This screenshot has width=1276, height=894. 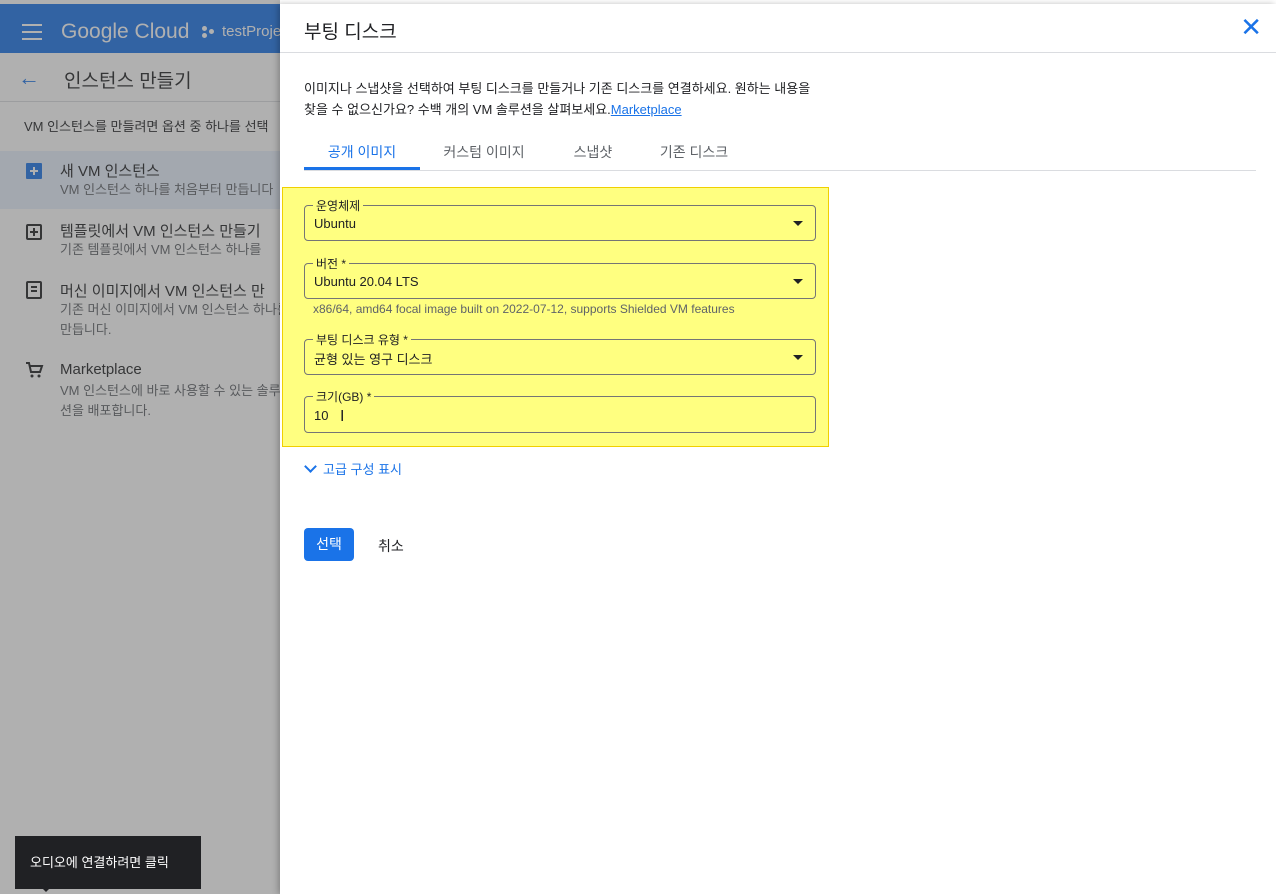 I want to click on text-cursor-icon: I, so click(x=342, y=416).